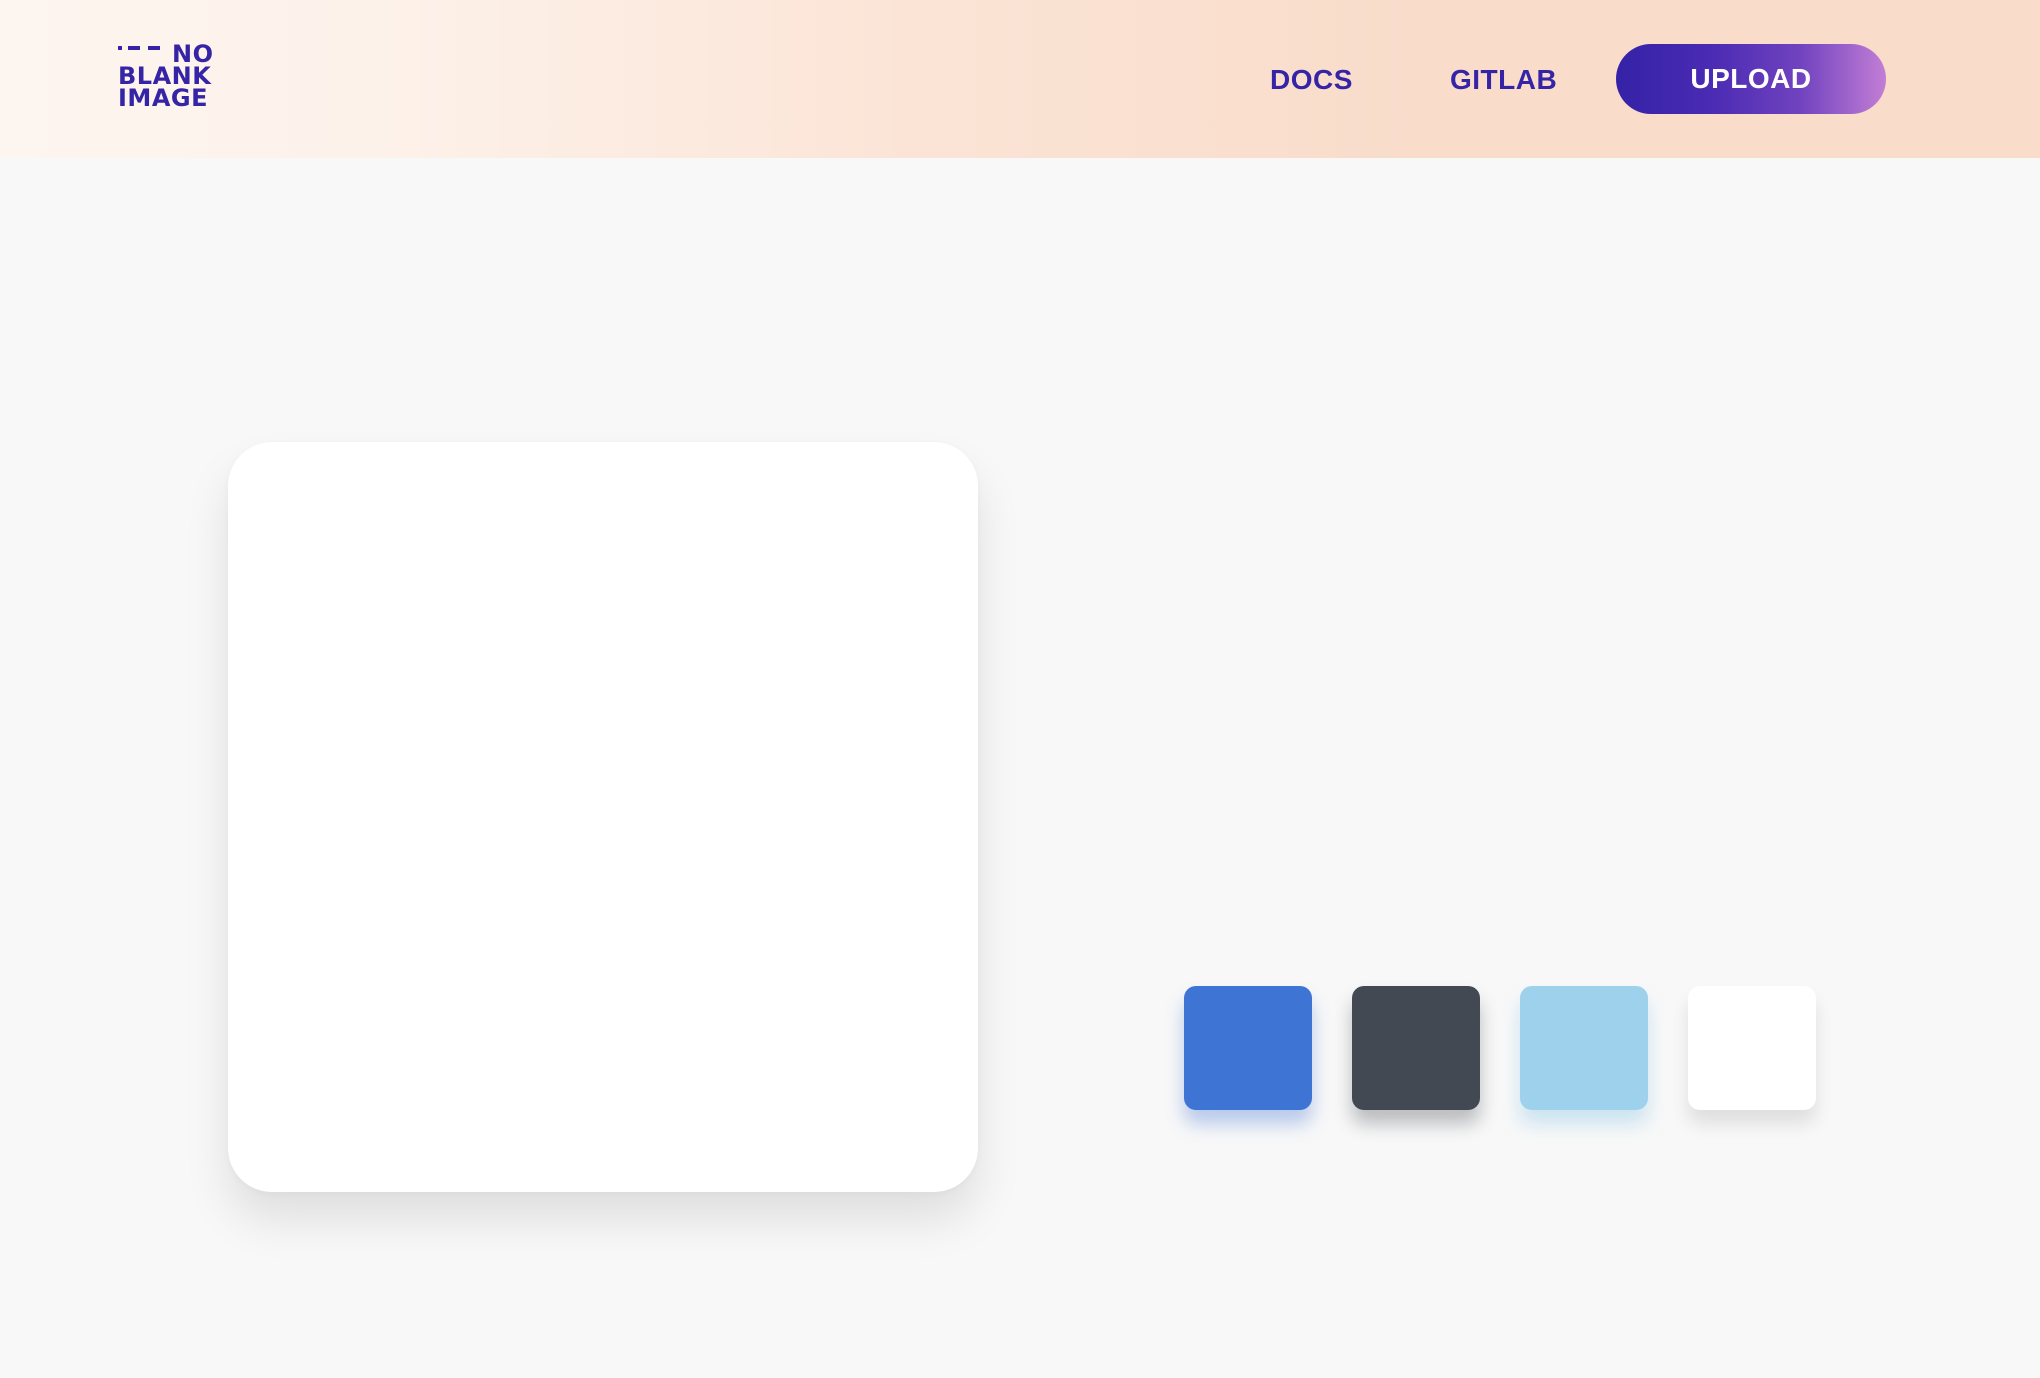 The width and height of the screenshot is (2040, 1378). Describe the element at coordinates (168, 78) in the screenshot. I see `no-blank-image-logo: NO BLANK IMAGE` at that location.